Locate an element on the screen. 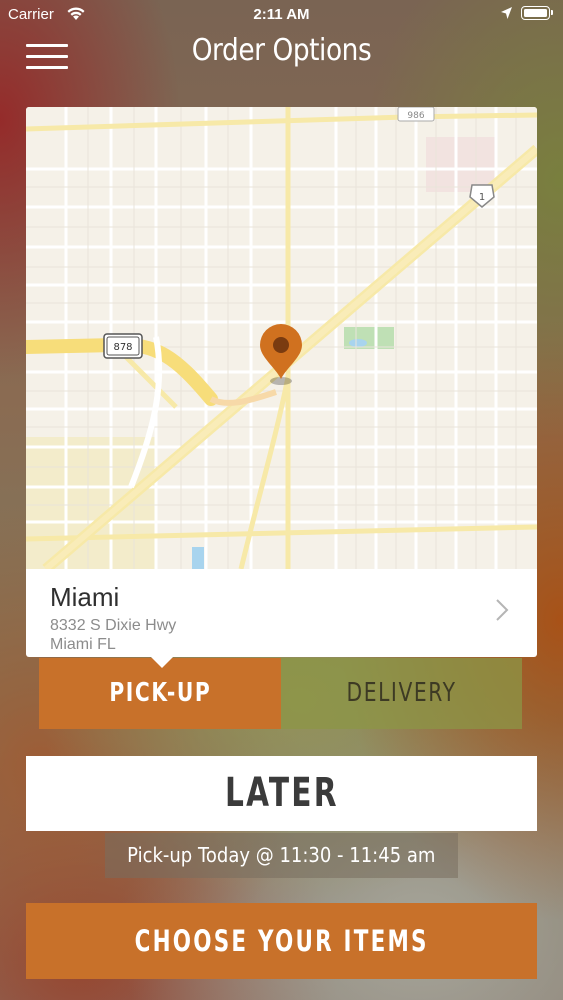 The width and height of the screenshot is (563, 1000). svg-text: 878 is located at coordinates (122, 347).